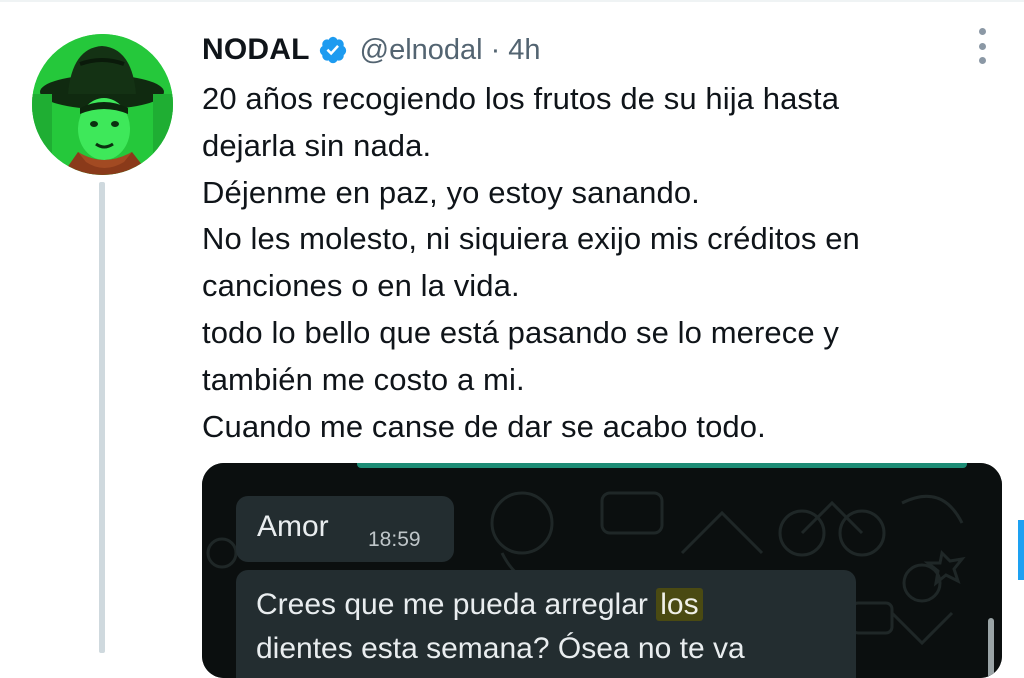 The height and width of the screenshot is (678, 1024). I want to click on avatar, so click(102, 104).